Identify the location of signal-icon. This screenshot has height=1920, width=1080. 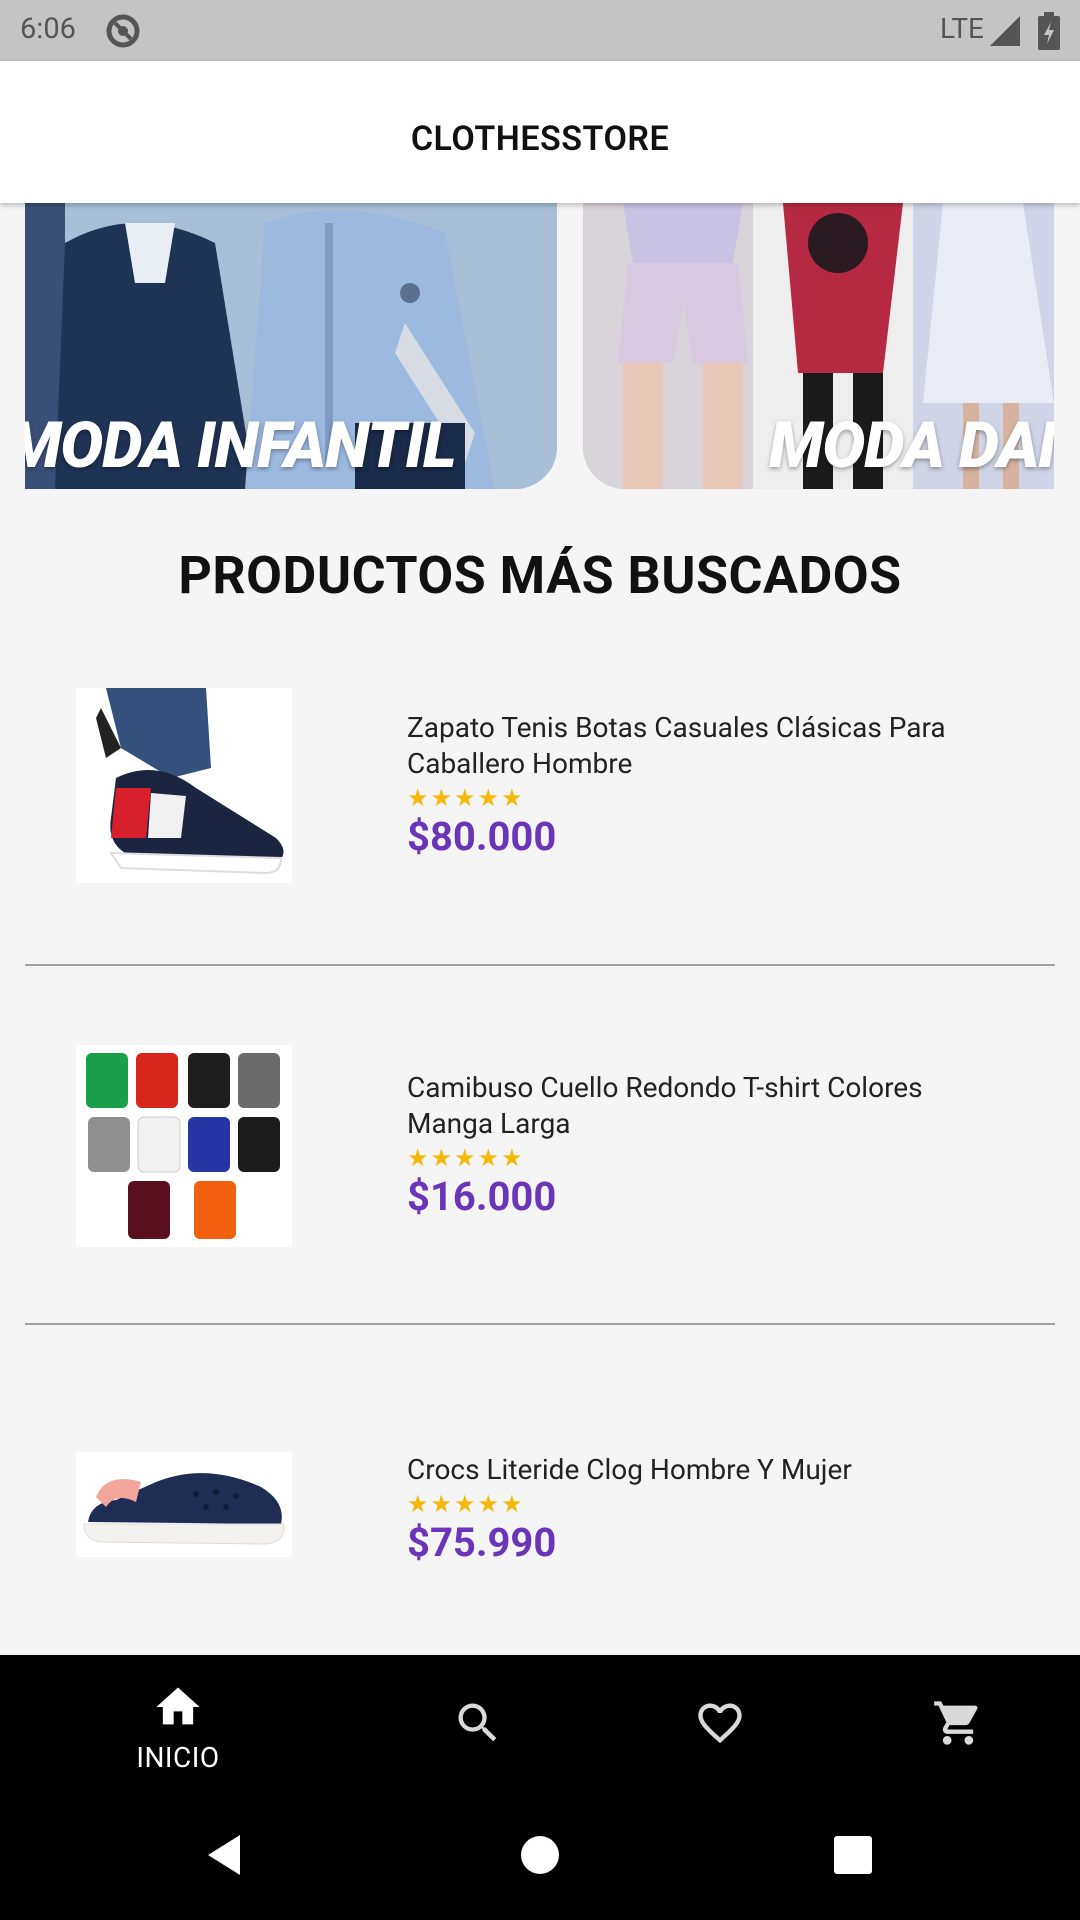
(1005, 31).